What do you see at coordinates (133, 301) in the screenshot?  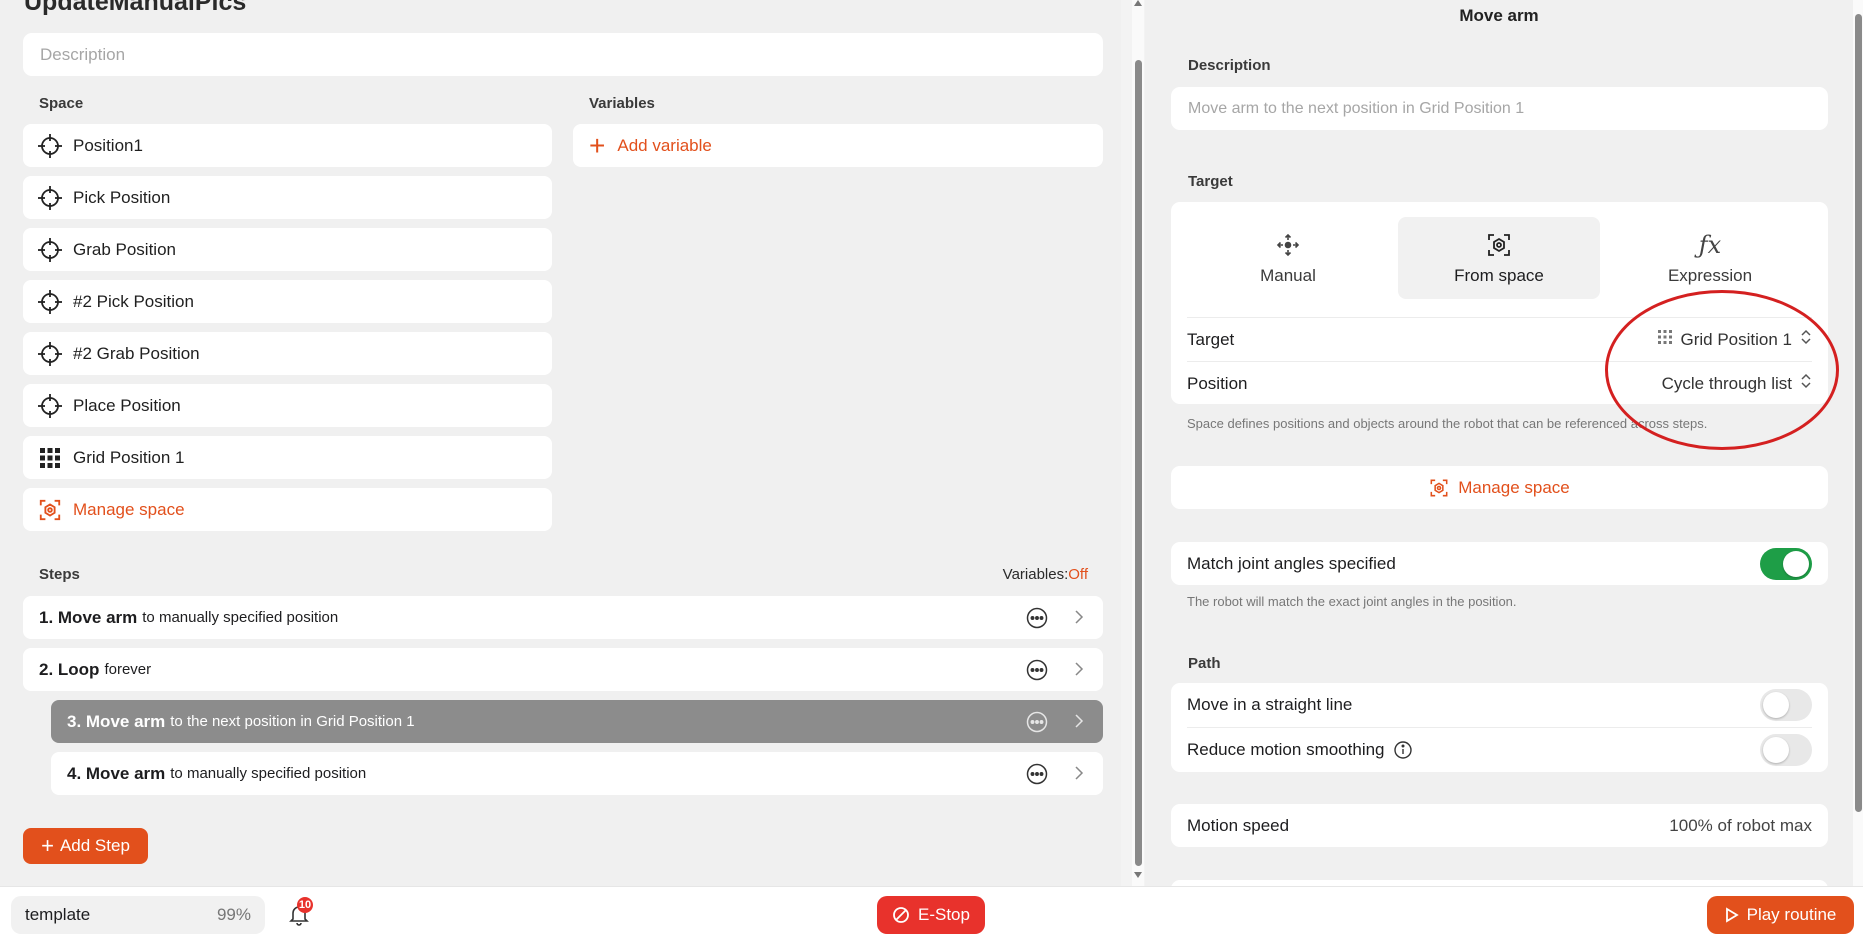 I see `space-item-label: #2 Pick Position` at bounding box center [133, 301].